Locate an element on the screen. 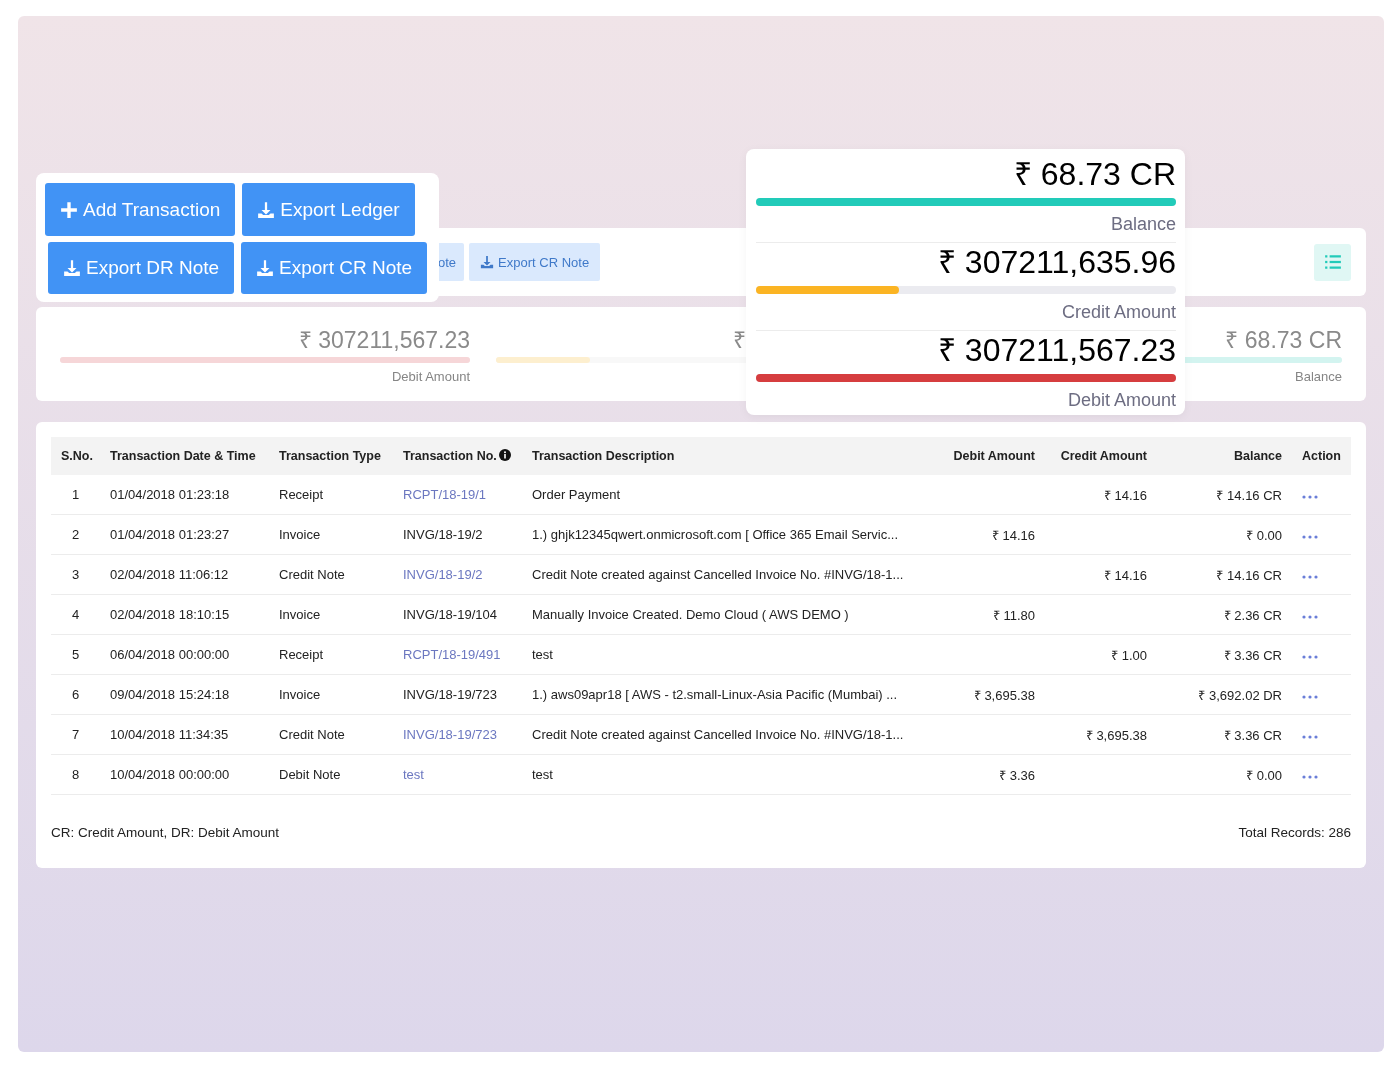 Image resolution: width=1399 pixels, height=1071 pixels. total-label: Debit Amount is located at coordinates (1121, 400).